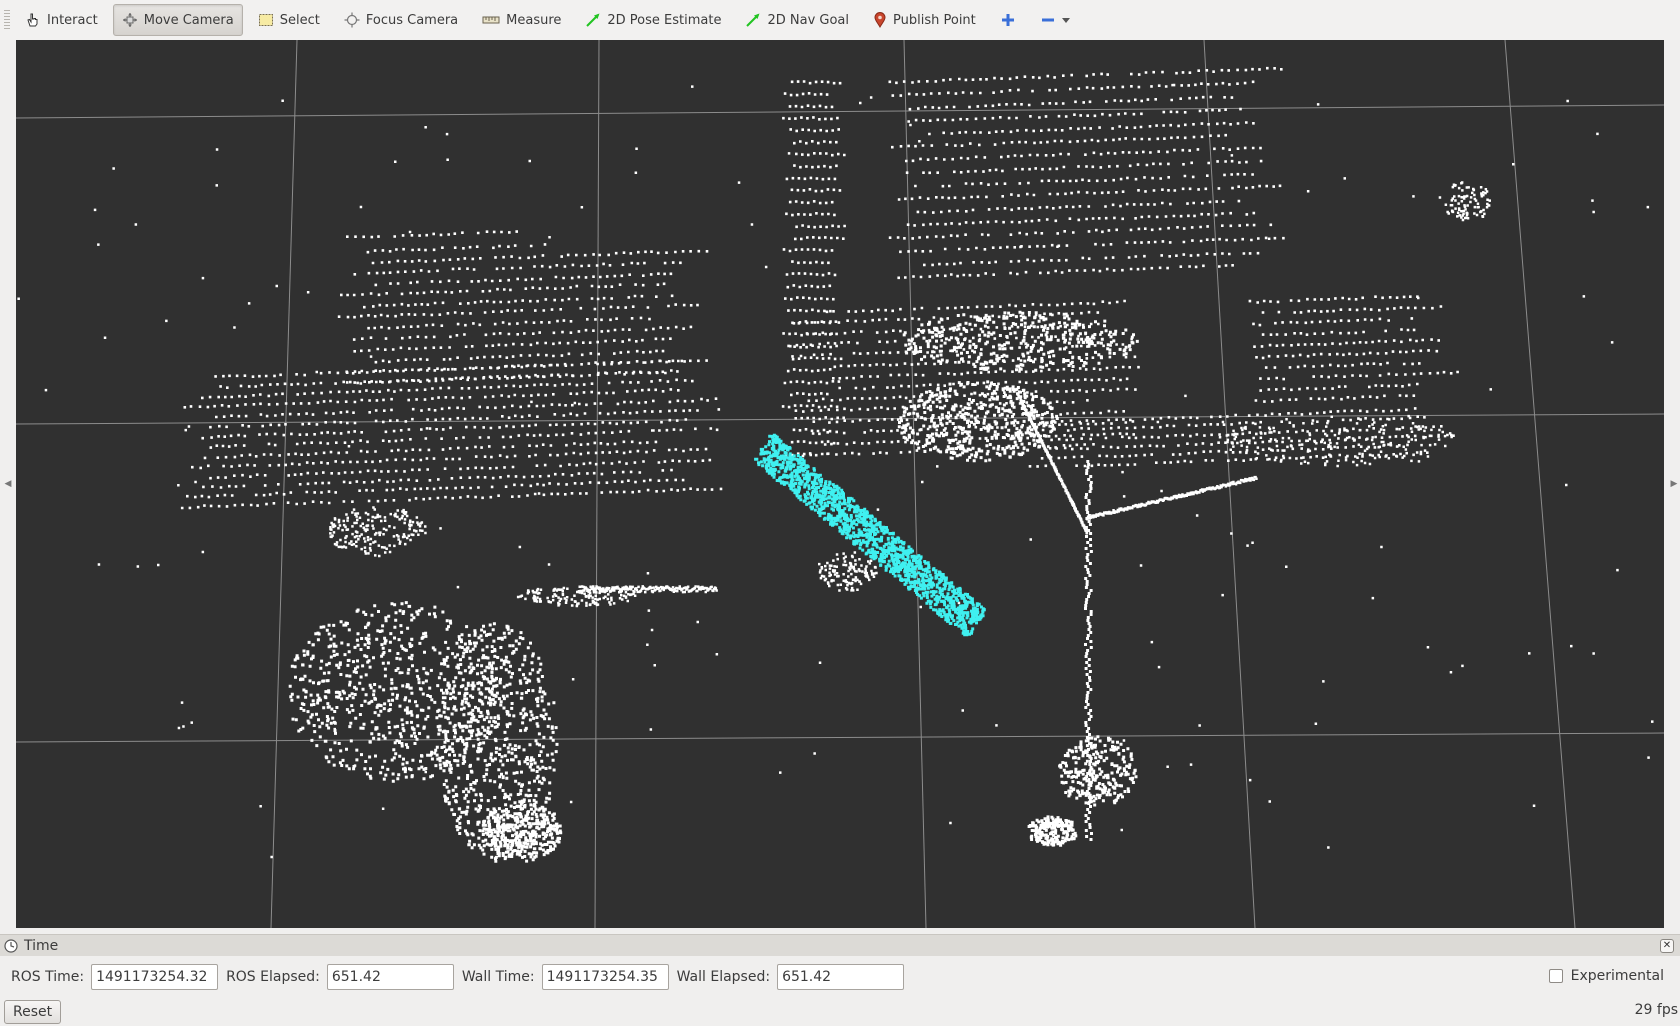 This screenshot has height=1026, width=1680. What do you see at coordinates (11, 945) in the screenshot?
I see `clock-icon` at bounding box center [11, 945].